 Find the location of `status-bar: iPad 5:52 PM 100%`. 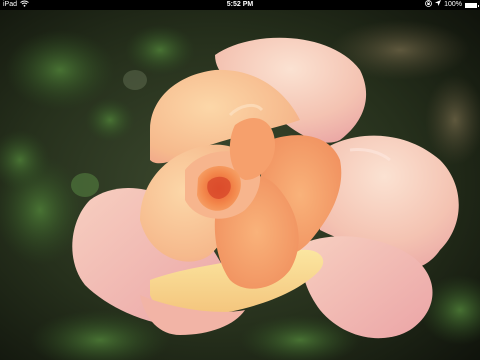

status-bar: iPad 5:52 PM 100% is located at coordinates (240, 5).